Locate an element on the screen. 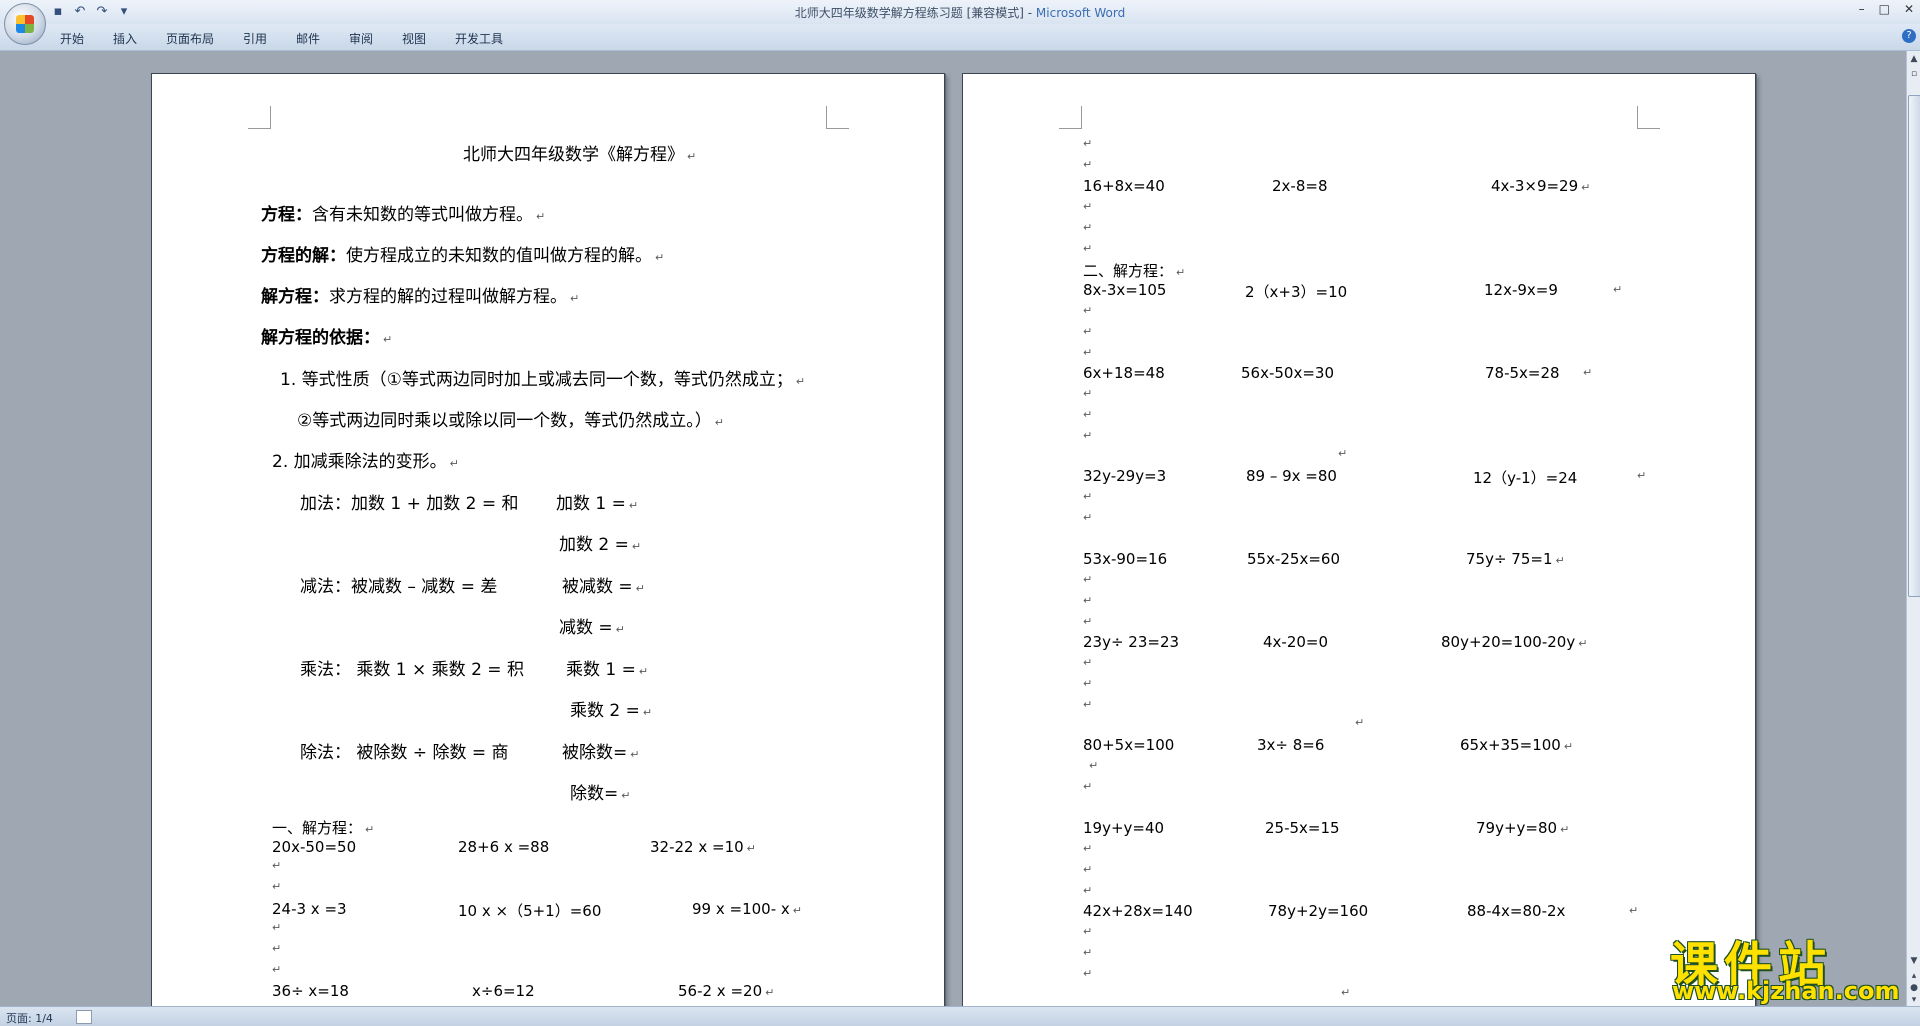 The height and width of the screenshot is (1026, 1920). addition-rule: 加法：加数 1 + 加数 2 = 和 is located at coordinates (409, 504).